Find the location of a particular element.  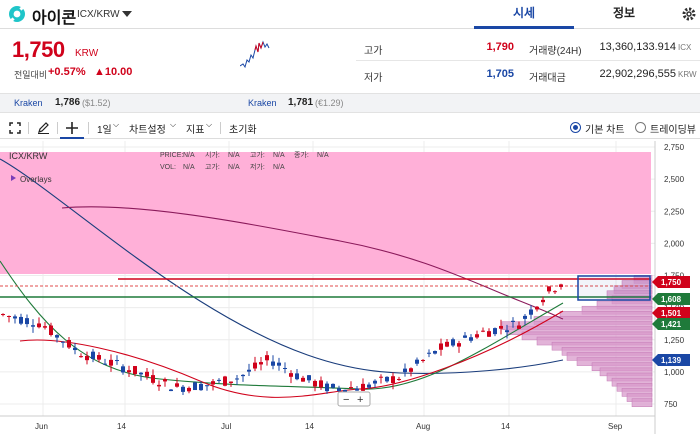

ohlc-field: 저가: is located at coordinates (257, 166).